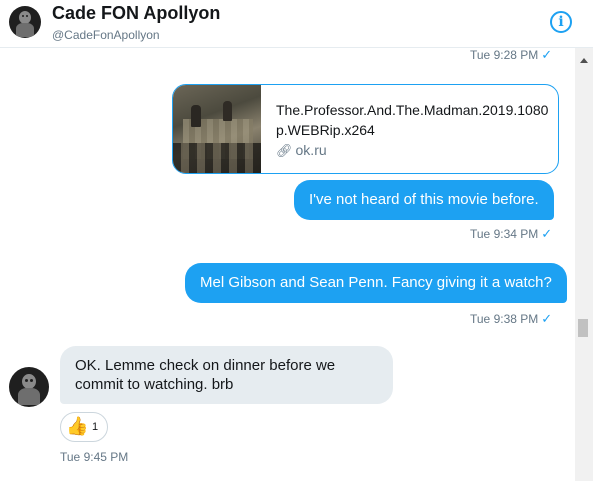 The width and height of the screenshot is (593, 481). Describe the element at coordinates (25, 22) in the screenshot. I see `avatar` at that location.